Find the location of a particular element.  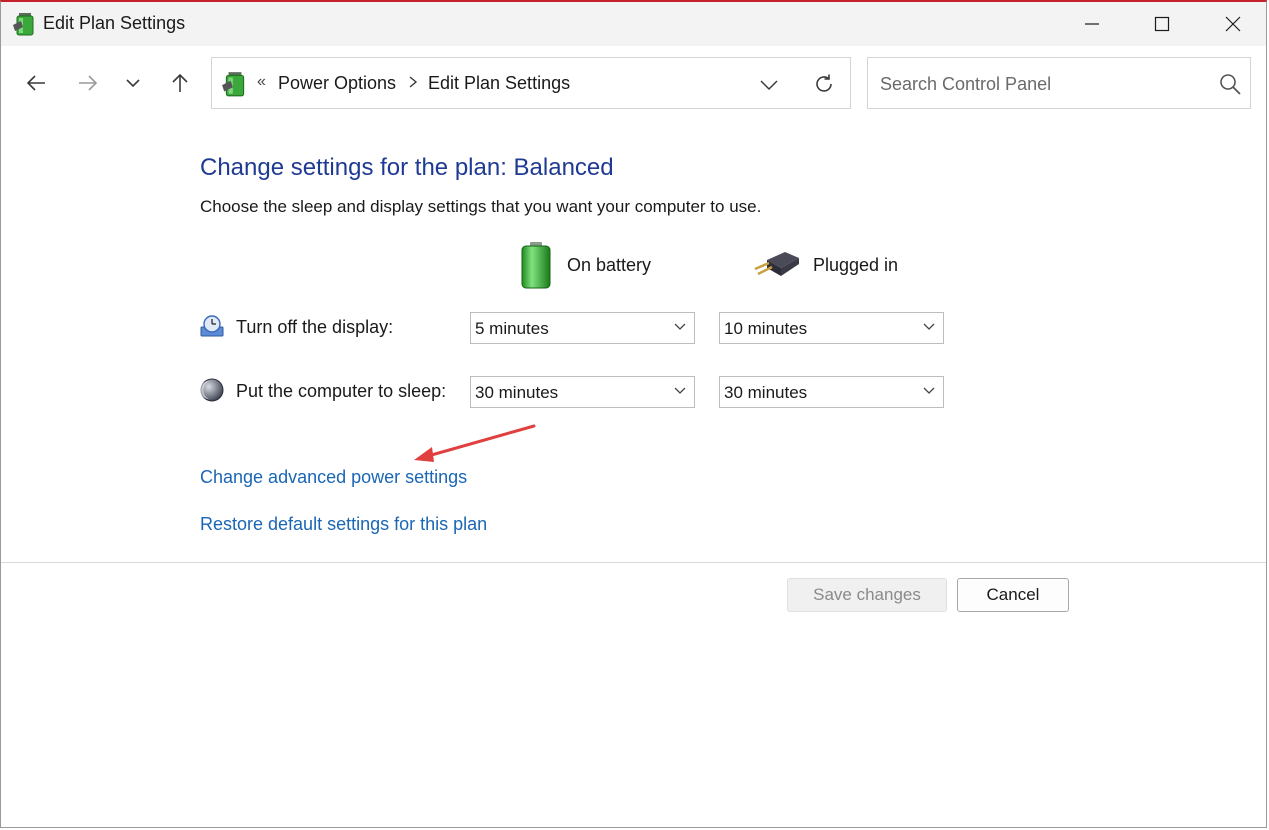

refresh-icon is located at coordinates (824, 83).